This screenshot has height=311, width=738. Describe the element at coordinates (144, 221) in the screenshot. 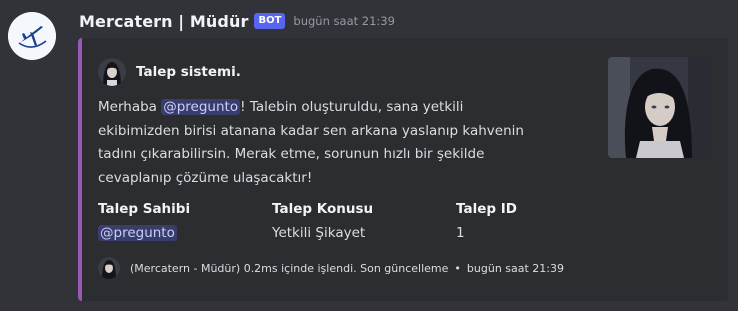

I see `field-talep-sahibi: Talep Sahibi @pregunto` at that location.